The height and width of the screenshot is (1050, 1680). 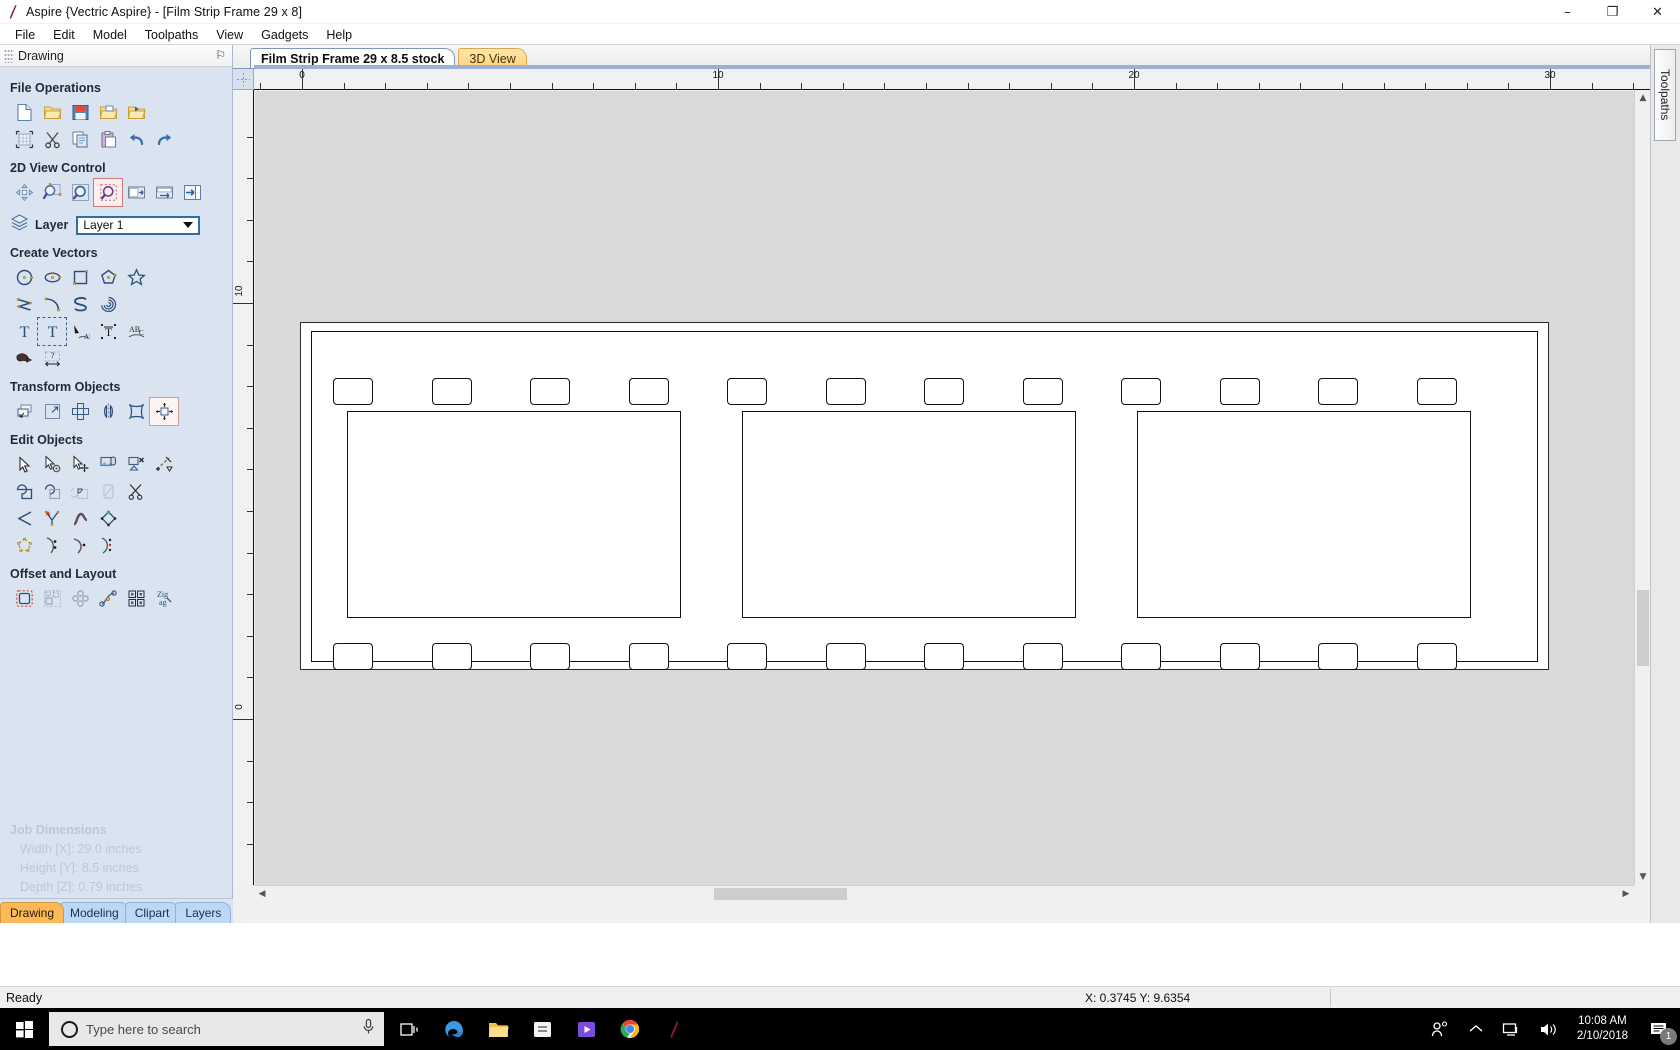 What do you see at coordinates (52, 545) in the screenshot?
I see `start-node-icon` at bounding box center [52, 545].